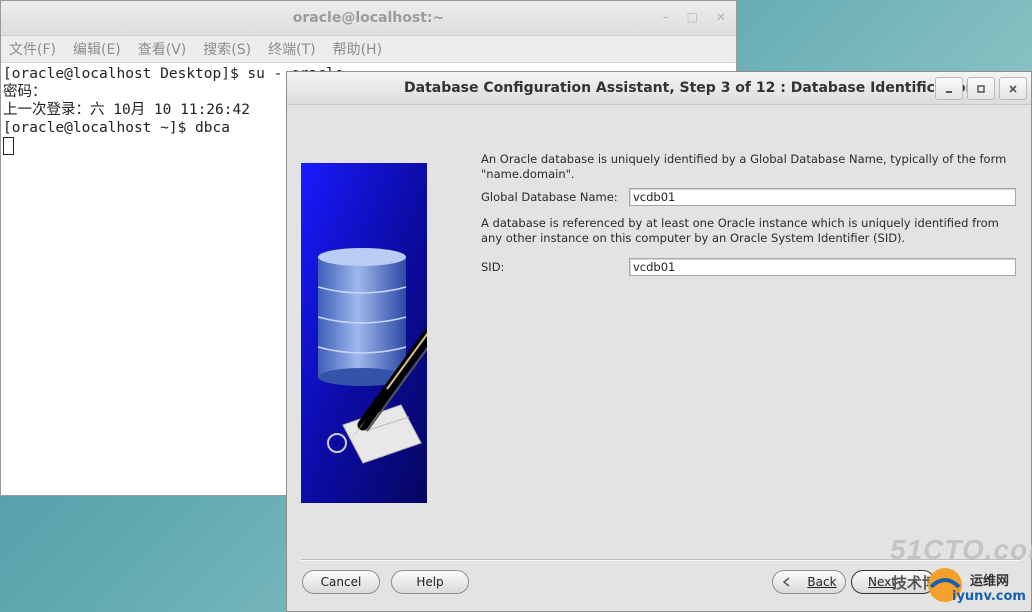 The height and width of the screenshot is (612, 1032). What do you see at coordinates (549, 197) in the screenshot?
I see `global-db-name-label: Global Database Name:` at bounding box center [549, 197].